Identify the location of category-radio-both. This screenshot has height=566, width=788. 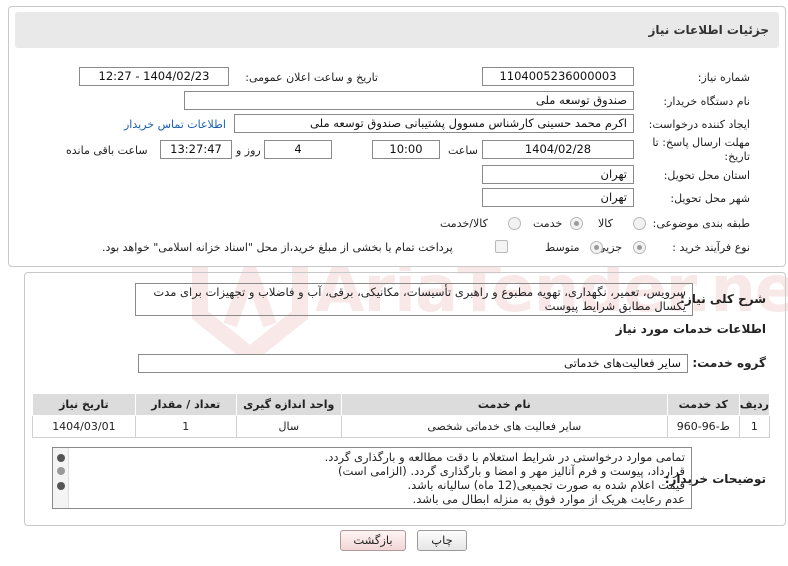
(514, 223).